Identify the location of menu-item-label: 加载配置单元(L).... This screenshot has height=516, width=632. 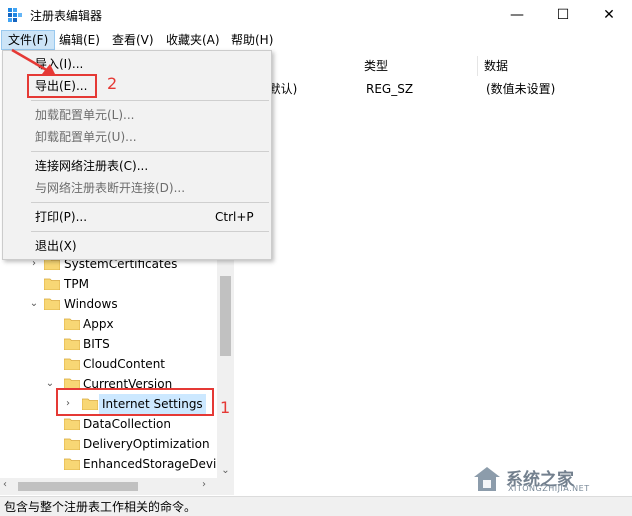
(85, 115).